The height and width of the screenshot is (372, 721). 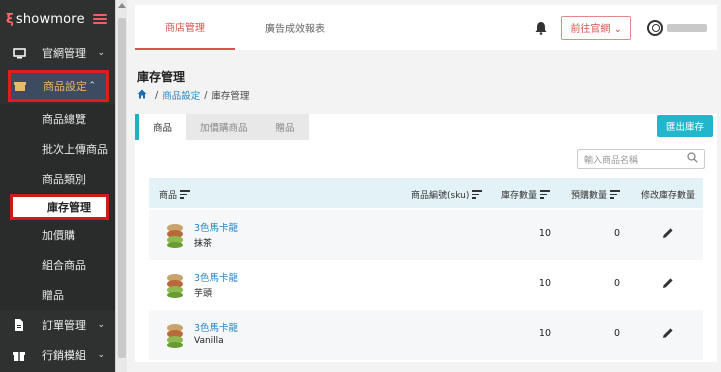 I want to click on breadcrumb-link-products: 商品設定, so click(x=181, y=95).